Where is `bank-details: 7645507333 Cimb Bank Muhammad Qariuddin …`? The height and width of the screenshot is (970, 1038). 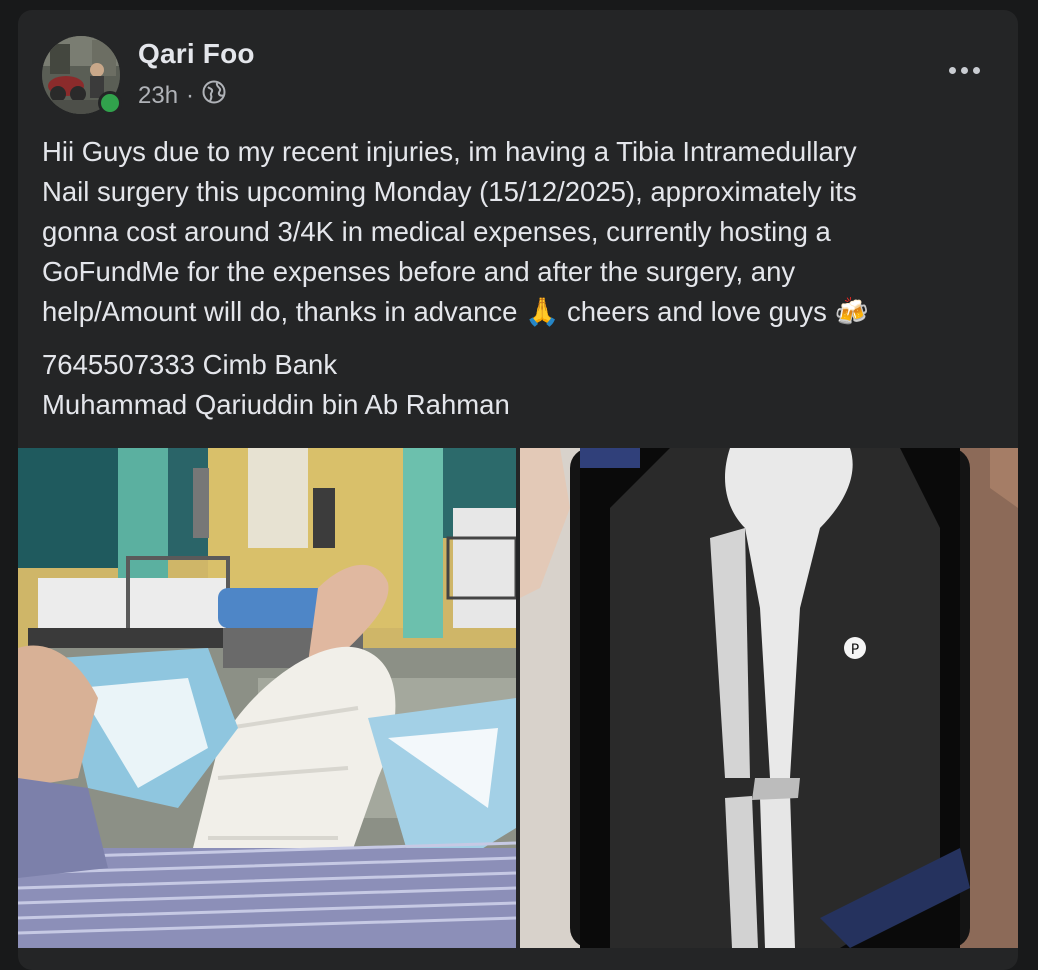
bank-details: 7645507333 Cimb Bank Muhammad Qariuddin … is located at coordinates (276, 385).